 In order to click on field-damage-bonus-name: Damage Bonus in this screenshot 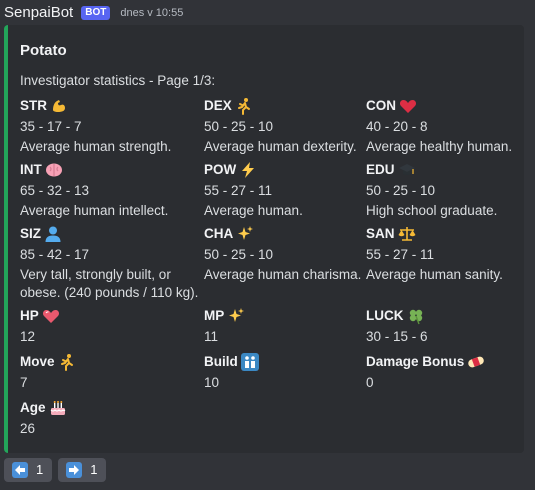, I will do `click(415, 361)`.